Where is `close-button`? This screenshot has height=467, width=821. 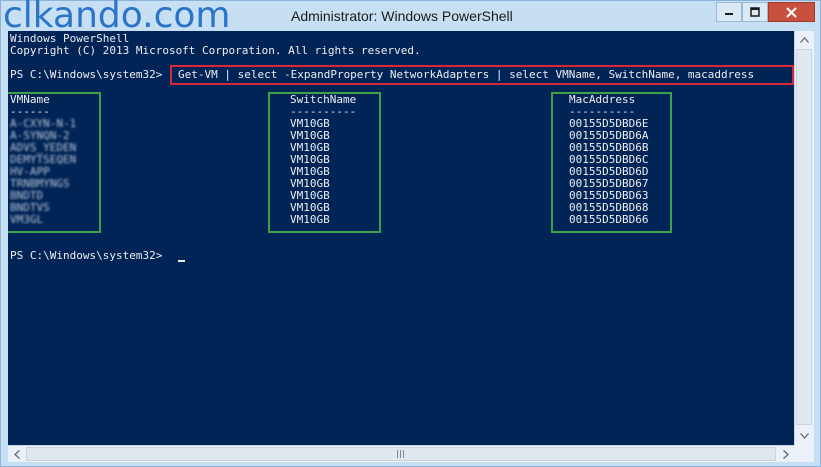 close-button is located at coordinates (791, 12).